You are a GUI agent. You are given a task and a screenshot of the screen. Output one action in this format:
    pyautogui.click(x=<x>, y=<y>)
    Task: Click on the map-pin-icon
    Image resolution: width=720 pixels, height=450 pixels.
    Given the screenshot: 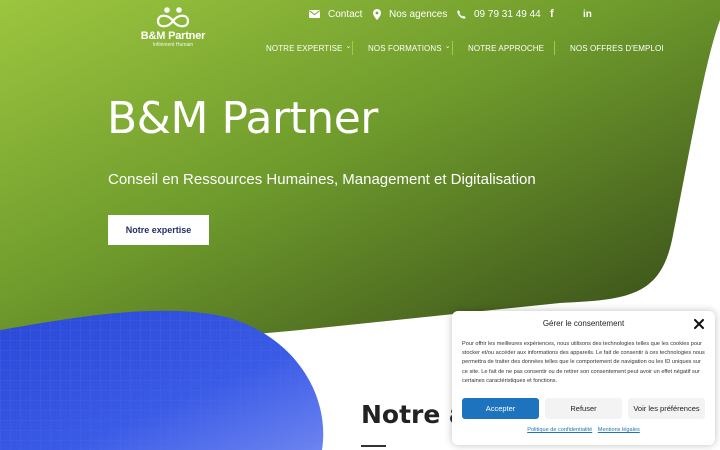 What is the action you would take?
    pyautogui.click(x=377, y=14)
    